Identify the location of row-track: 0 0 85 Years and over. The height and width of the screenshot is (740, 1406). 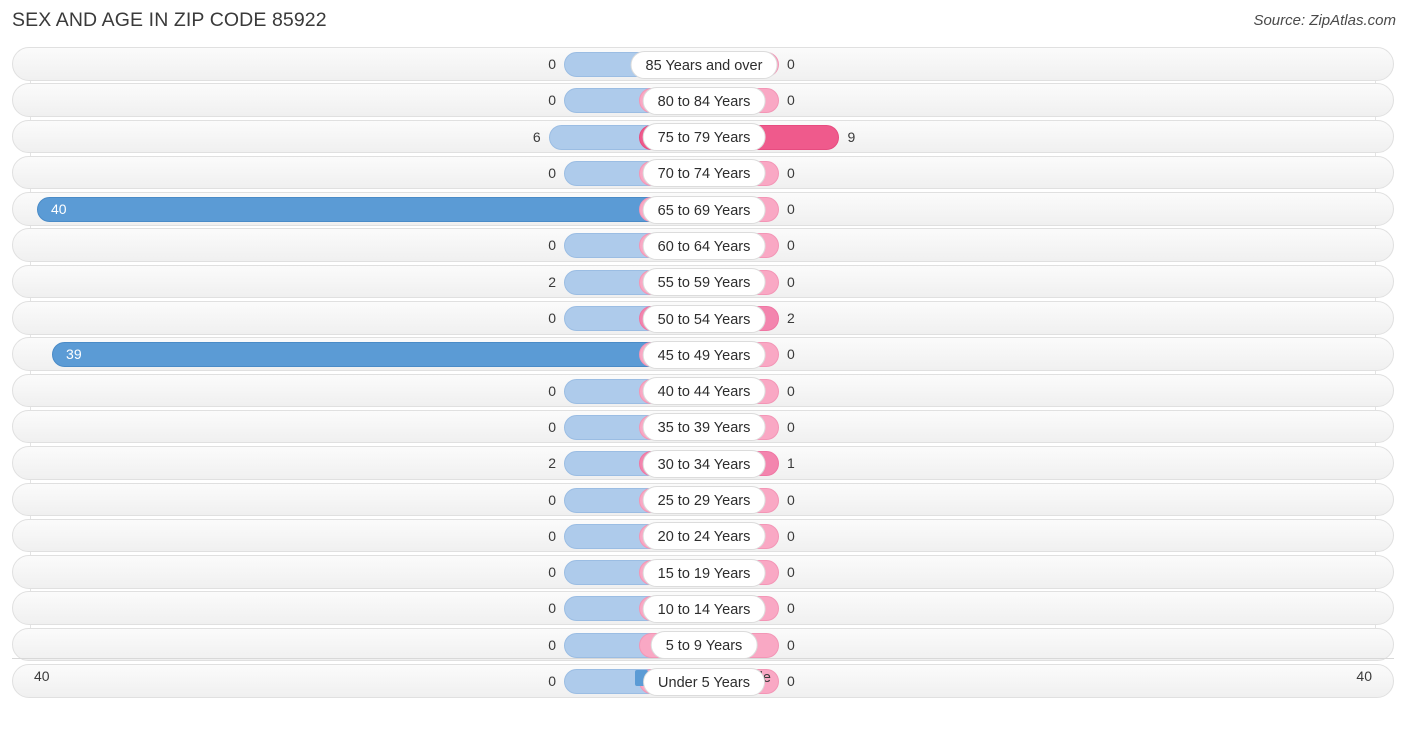
(703, 64).